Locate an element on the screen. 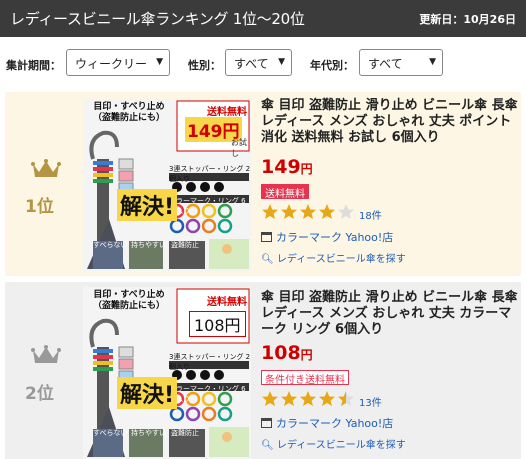 The image size is (526, 459). gender-select-value: すべて is located at coordinates (251, 64).